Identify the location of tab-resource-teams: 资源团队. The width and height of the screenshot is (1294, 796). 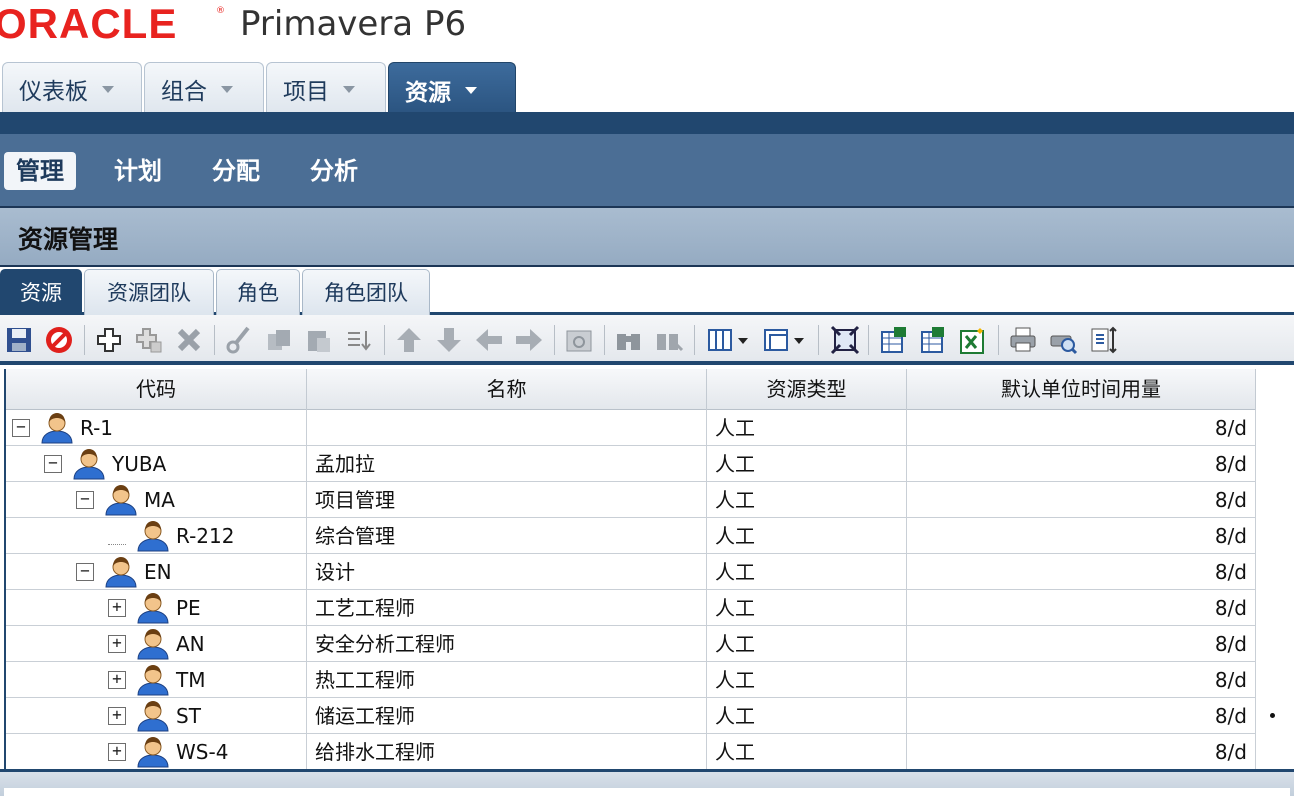
(149, 292).